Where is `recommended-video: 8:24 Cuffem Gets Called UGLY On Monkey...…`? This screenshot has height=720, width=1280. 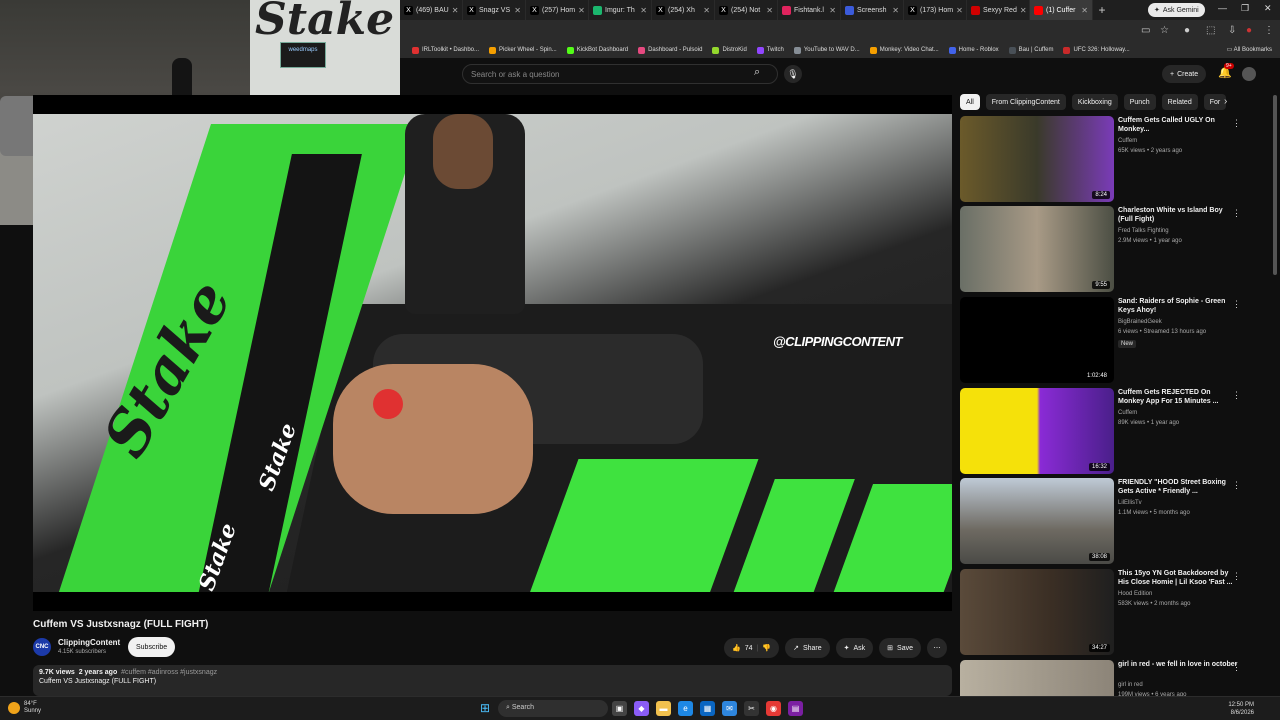
recommended-video: 8:24 Cuffem Gets Called UGLY On Monkey...… is located at coordinates (1115, 159).